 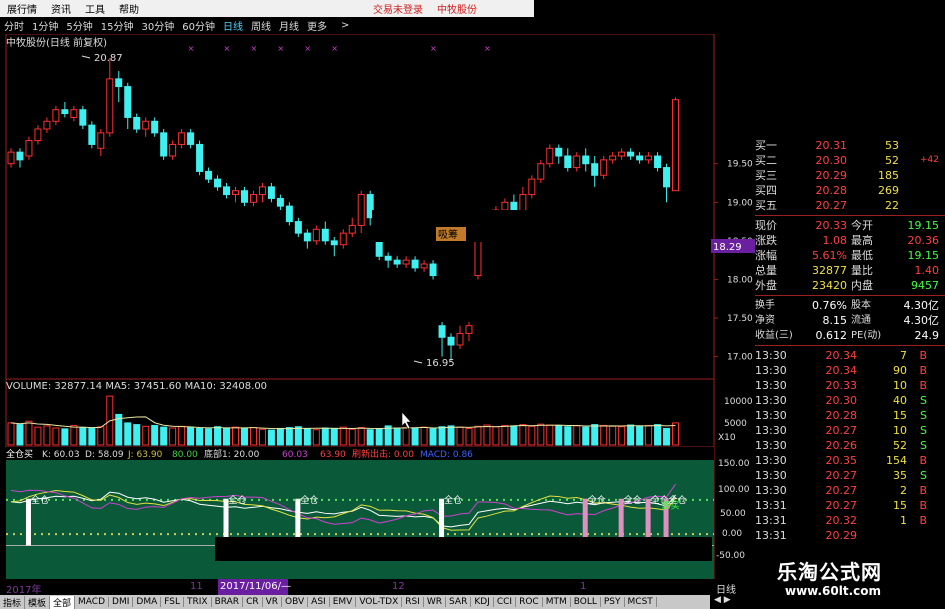 I want to click on price-chart-title: 中牧股份(日线 前复权), so click(x=56, y=42).